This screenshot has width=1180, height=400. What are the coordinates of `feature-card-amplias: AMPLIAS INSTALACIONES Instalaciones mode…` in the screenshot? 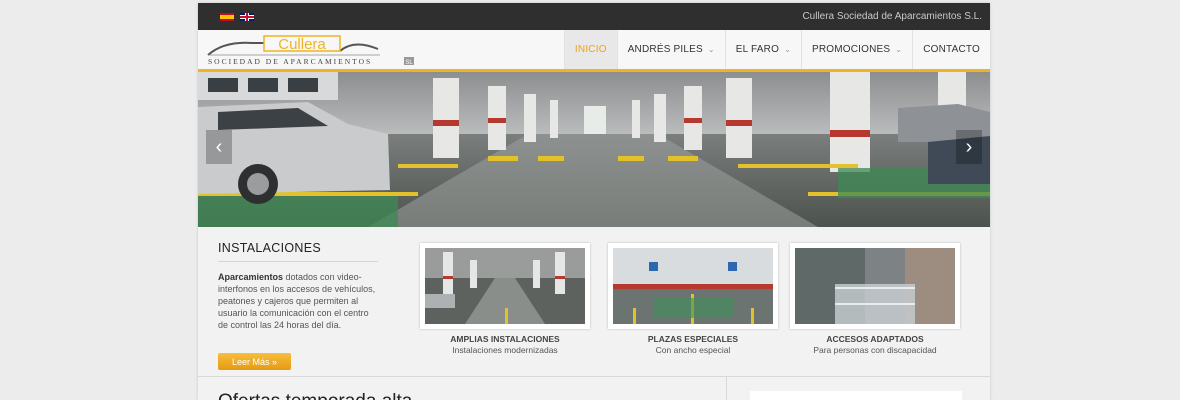 It's located at (505, 299).